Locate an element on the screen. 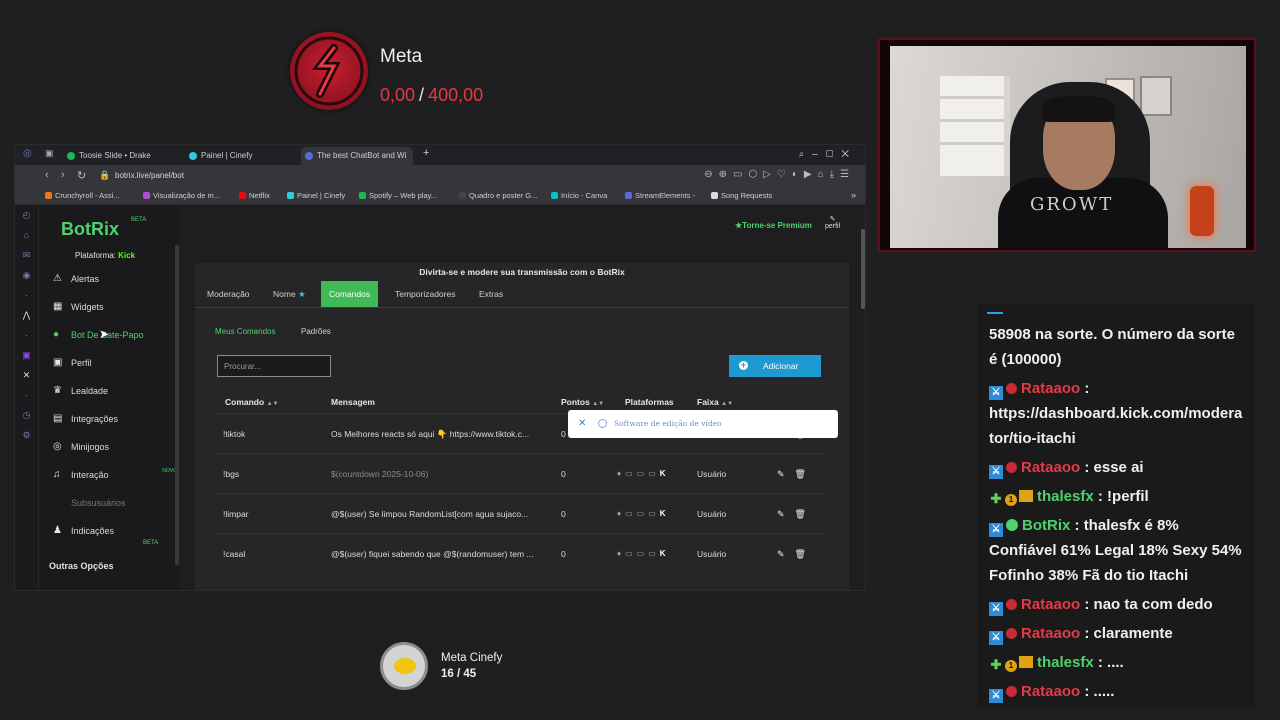 The width and height of the screenshot is (1280, 720). bookmark-item: Song Requests is located at coordinates (741, 195).